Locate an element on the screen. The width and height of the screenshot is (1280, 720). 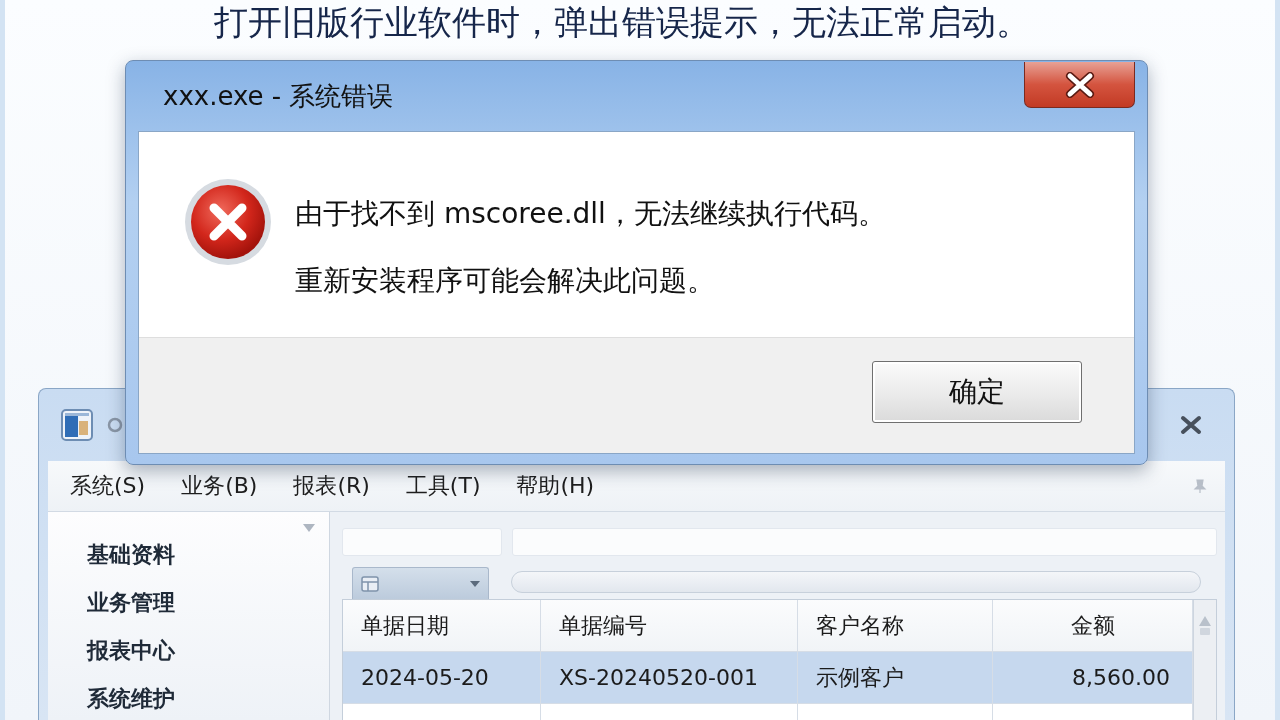
table-row: 2024-05-20 XS-20240520-001 示例客户 8,560.00 is located at coordinates (768, 678).